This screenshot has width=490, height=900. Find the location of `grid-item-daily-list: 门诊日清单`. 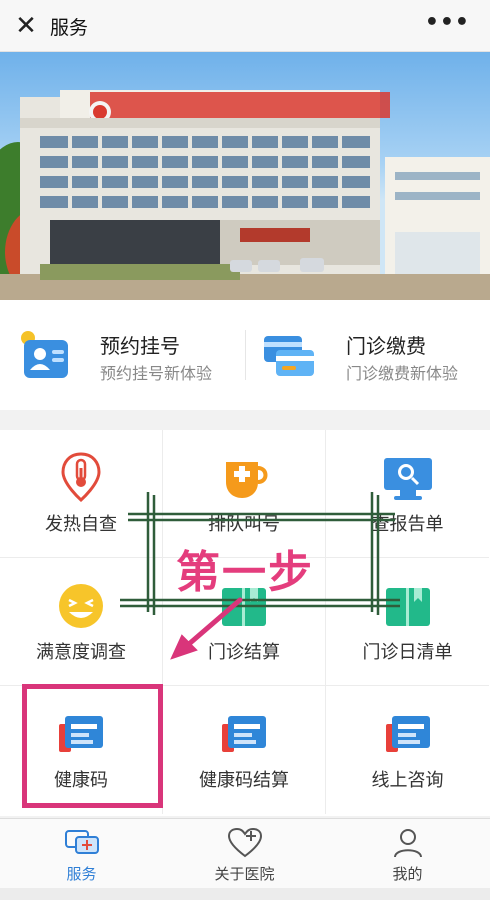

grid-item-daily-list: 门诊日清单 is located at coordinates (407, 622).